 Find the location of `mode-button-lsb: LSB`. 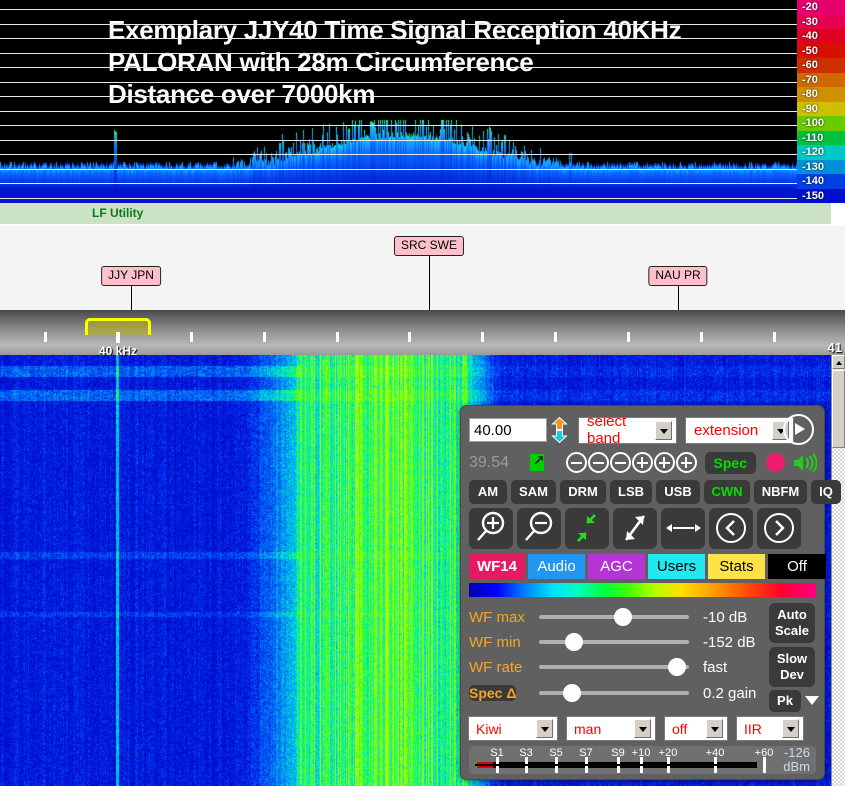

mode-button-lsb: LSB is located at coordinates (631, 492).